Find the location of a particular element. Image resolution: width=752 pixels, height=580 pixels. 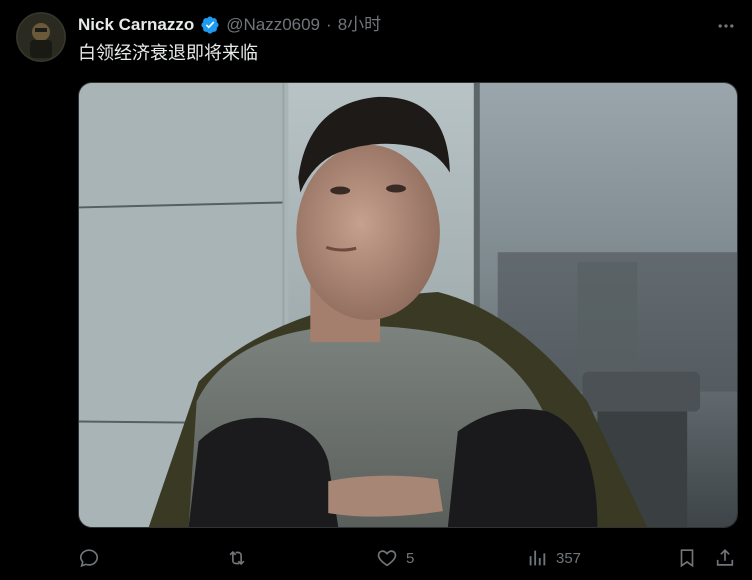

tweet-header: Nick Carnazzo @Nazz0609 · 8小时 is located at coordinates (229, 25).